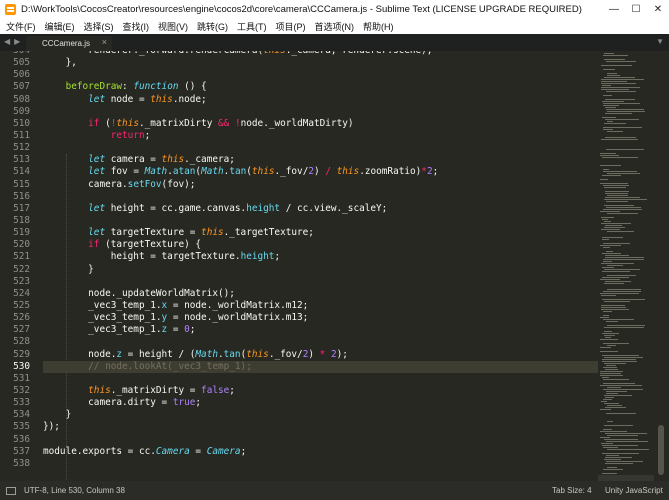 The image size is (669, 500). What do you see at coordinates (320, 391) in the screenshot?
I see `code-line: this._matrixDirty = false;` at bounding box center [320, 391].